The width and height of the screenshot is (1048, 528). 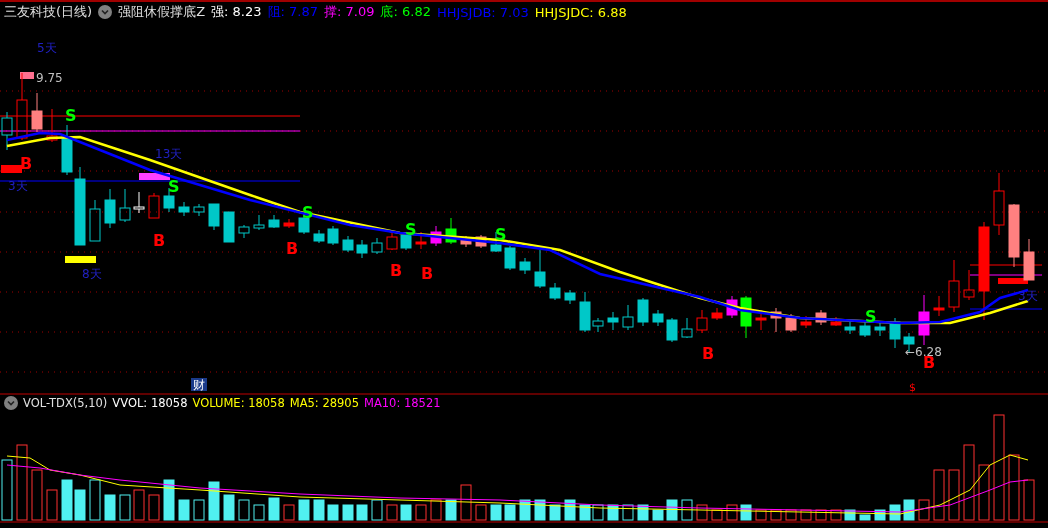 What do you see at coordinates (169, 154) in the screenshot?
I see `days-signal: 13天` at bounding box center [169, 154].